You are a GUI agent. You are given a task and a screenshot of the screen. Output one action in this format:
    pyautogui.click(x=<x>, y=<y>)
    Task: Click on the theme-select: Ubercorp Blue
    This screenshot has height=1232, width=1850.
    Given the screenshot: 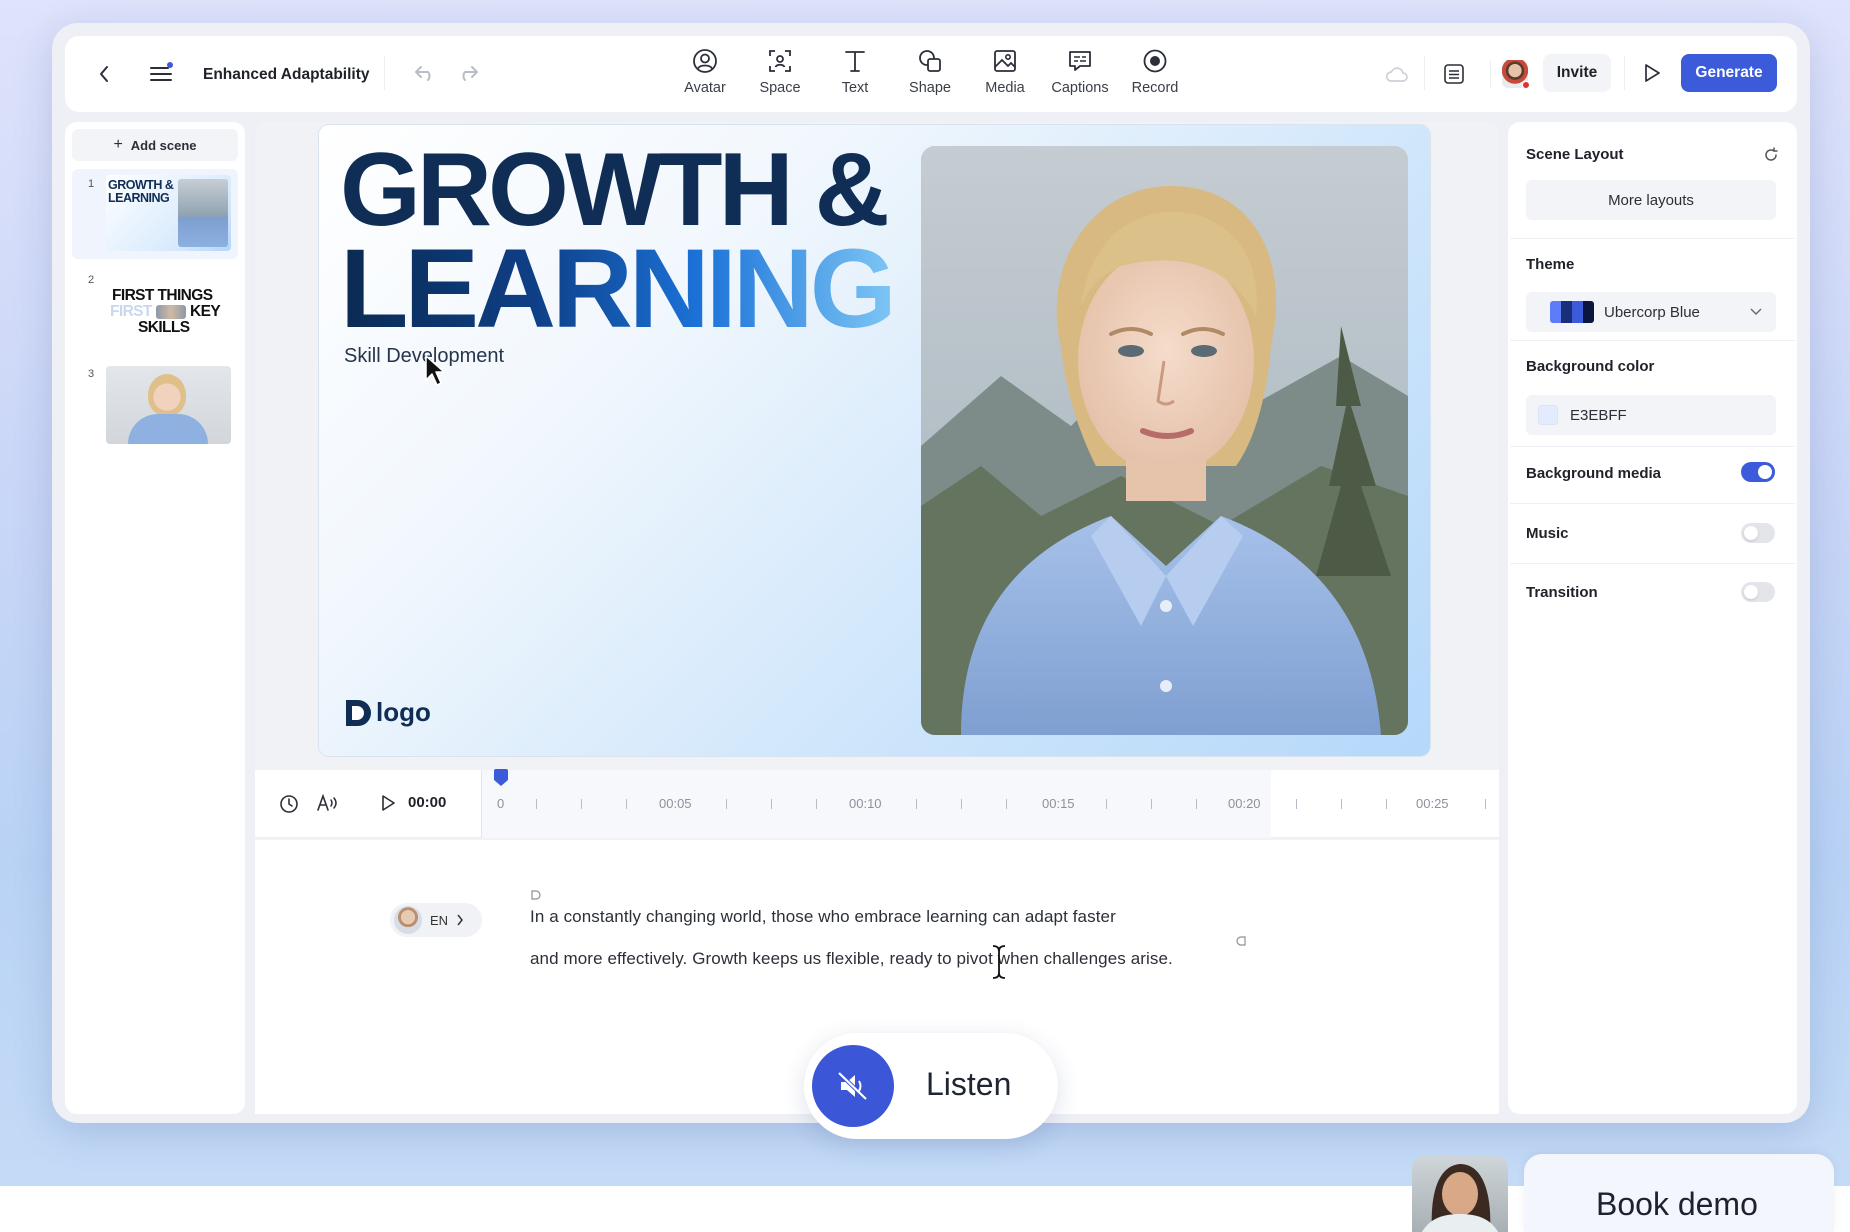 What is the action you would take?
    pyautogui.click(x=1651, y=312)
    